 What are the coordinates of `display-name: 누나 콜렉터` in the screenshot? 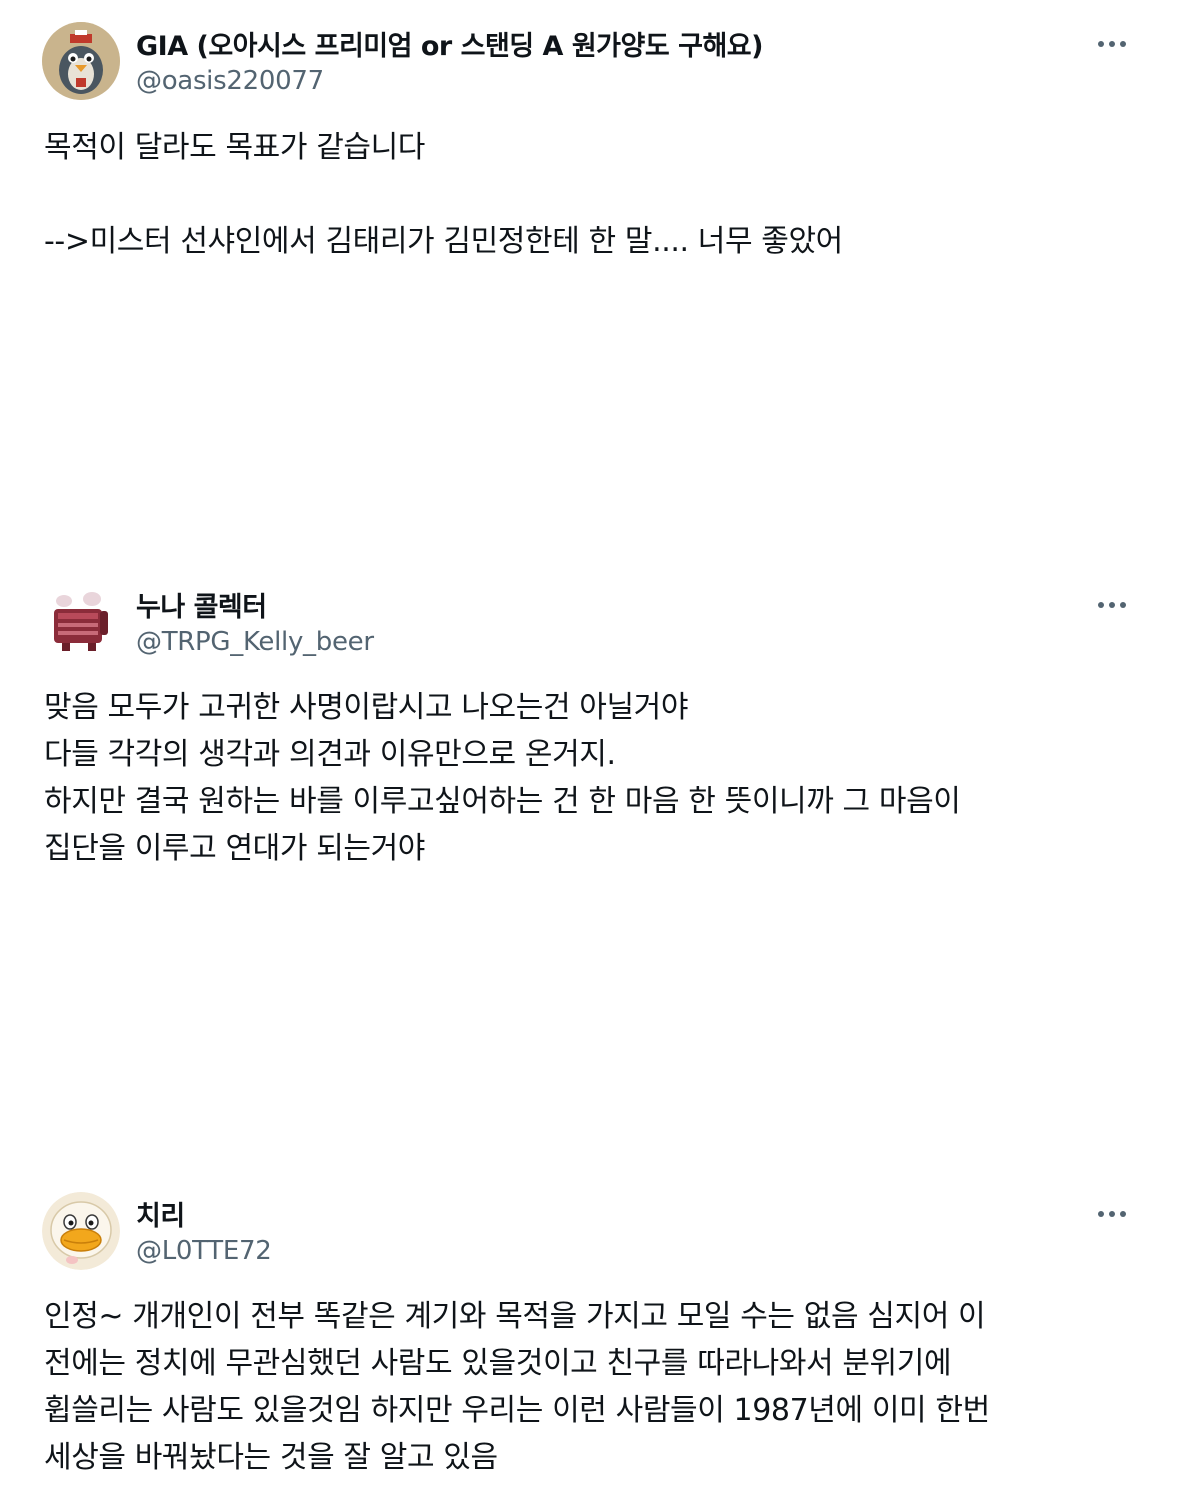 It's located at (201, 604).